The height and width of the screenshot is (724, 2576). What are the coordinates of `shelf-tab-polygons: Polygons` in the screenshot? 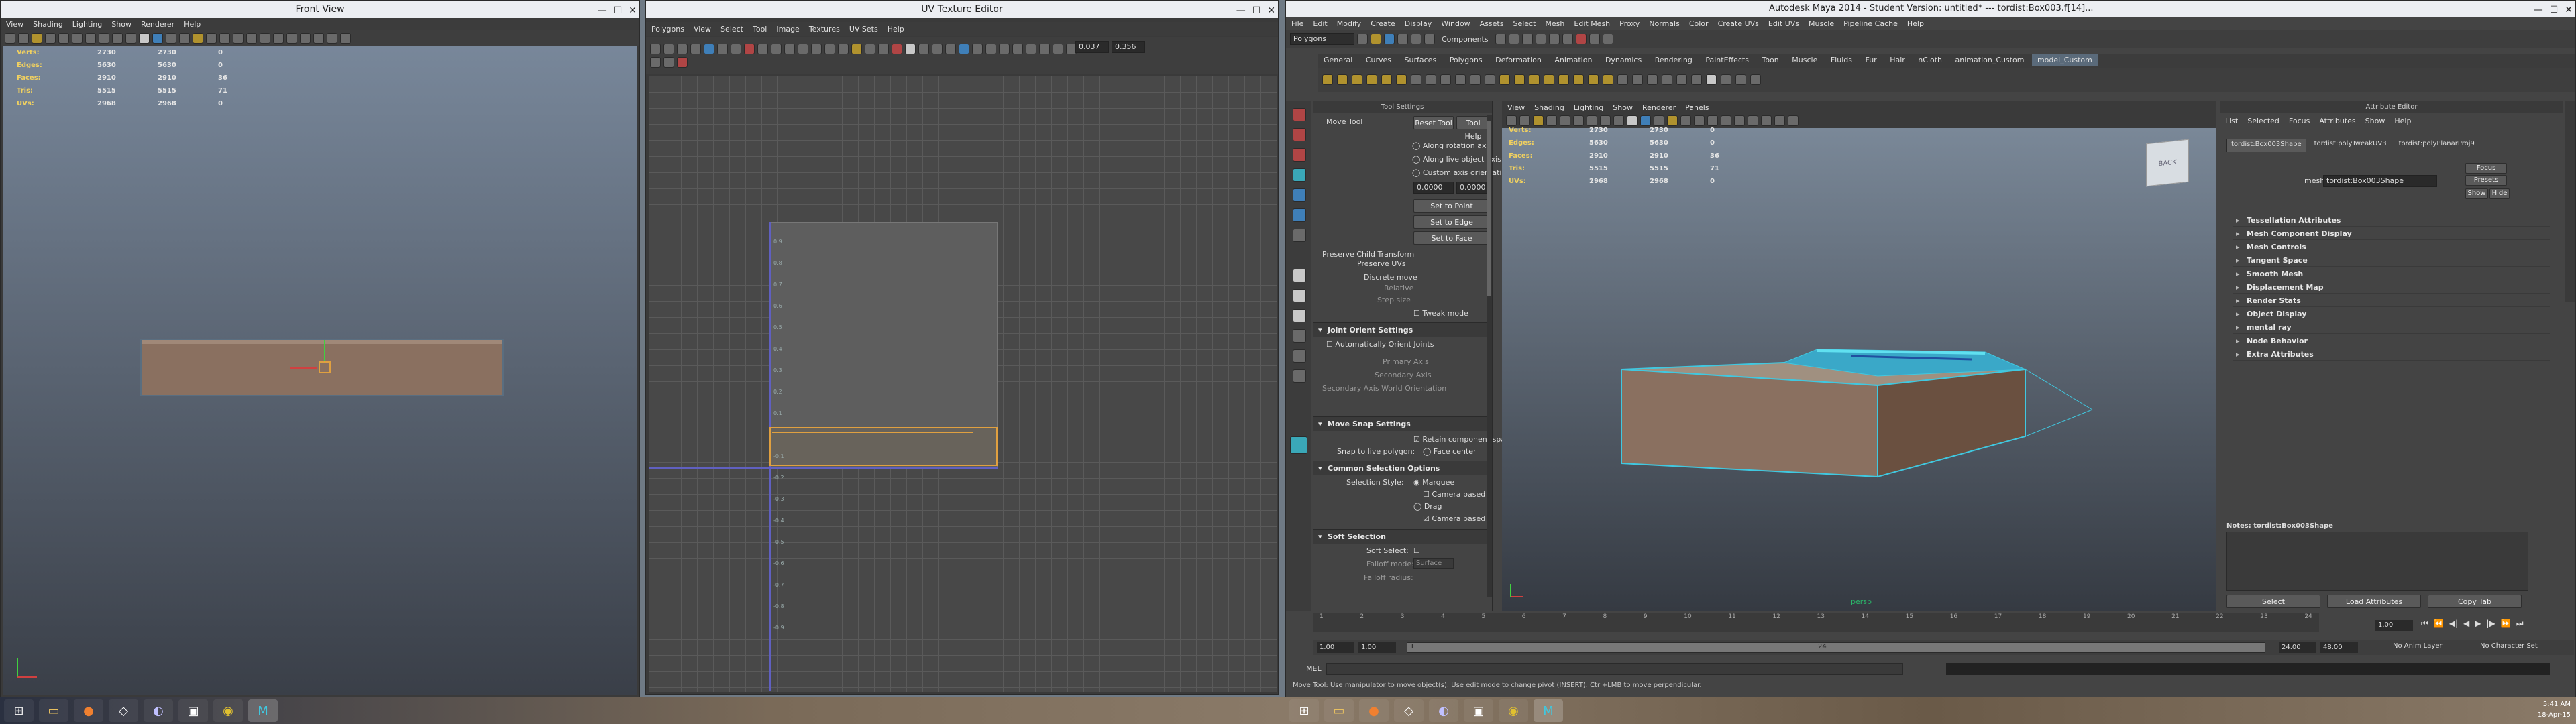 It's located at (1466, 60).